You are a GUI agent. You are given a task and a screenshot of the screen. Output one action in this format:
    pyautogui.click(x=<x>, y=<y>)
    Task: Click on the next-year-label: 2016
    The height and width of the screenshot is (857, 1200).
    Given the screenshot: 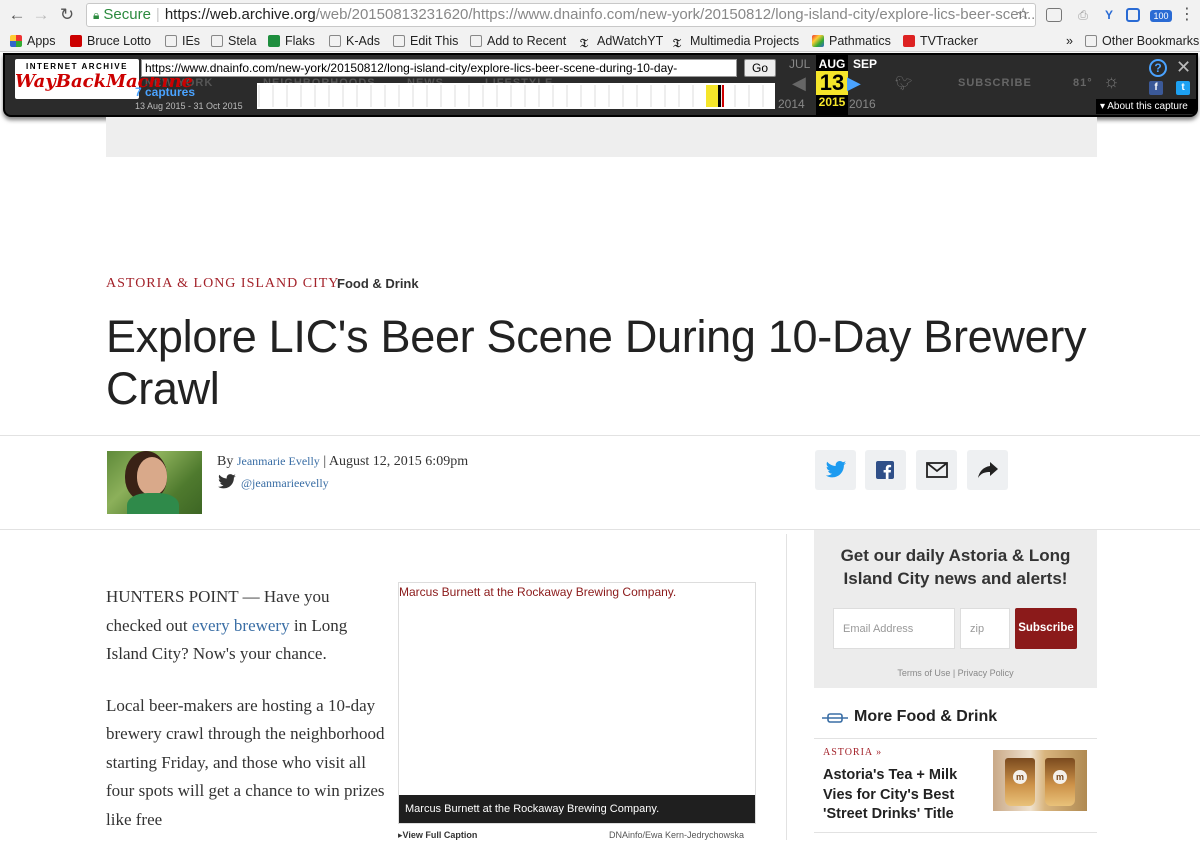 What is the action you would take?
    pyautogui.click(x=862, y=104)
    